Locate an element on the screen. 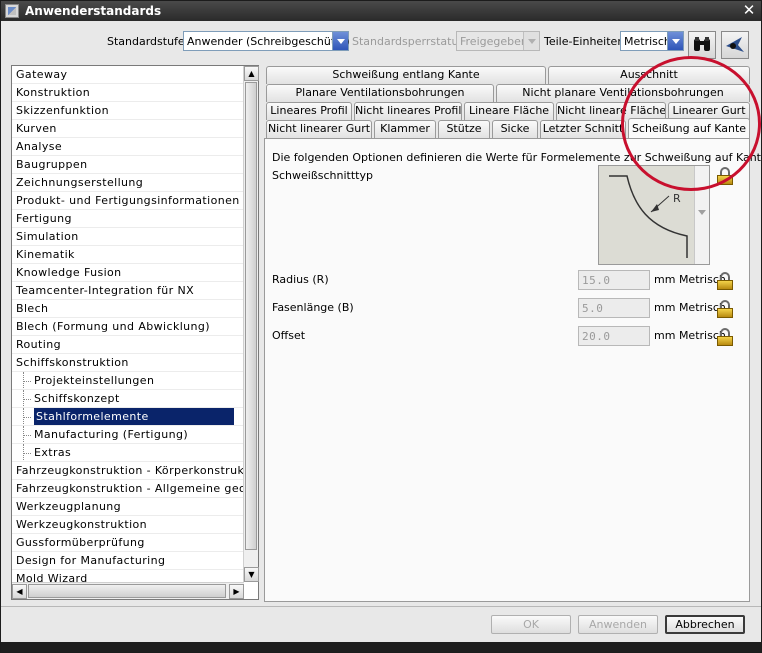  radius-label: Radius (R) is located at coordinates (300, 279).